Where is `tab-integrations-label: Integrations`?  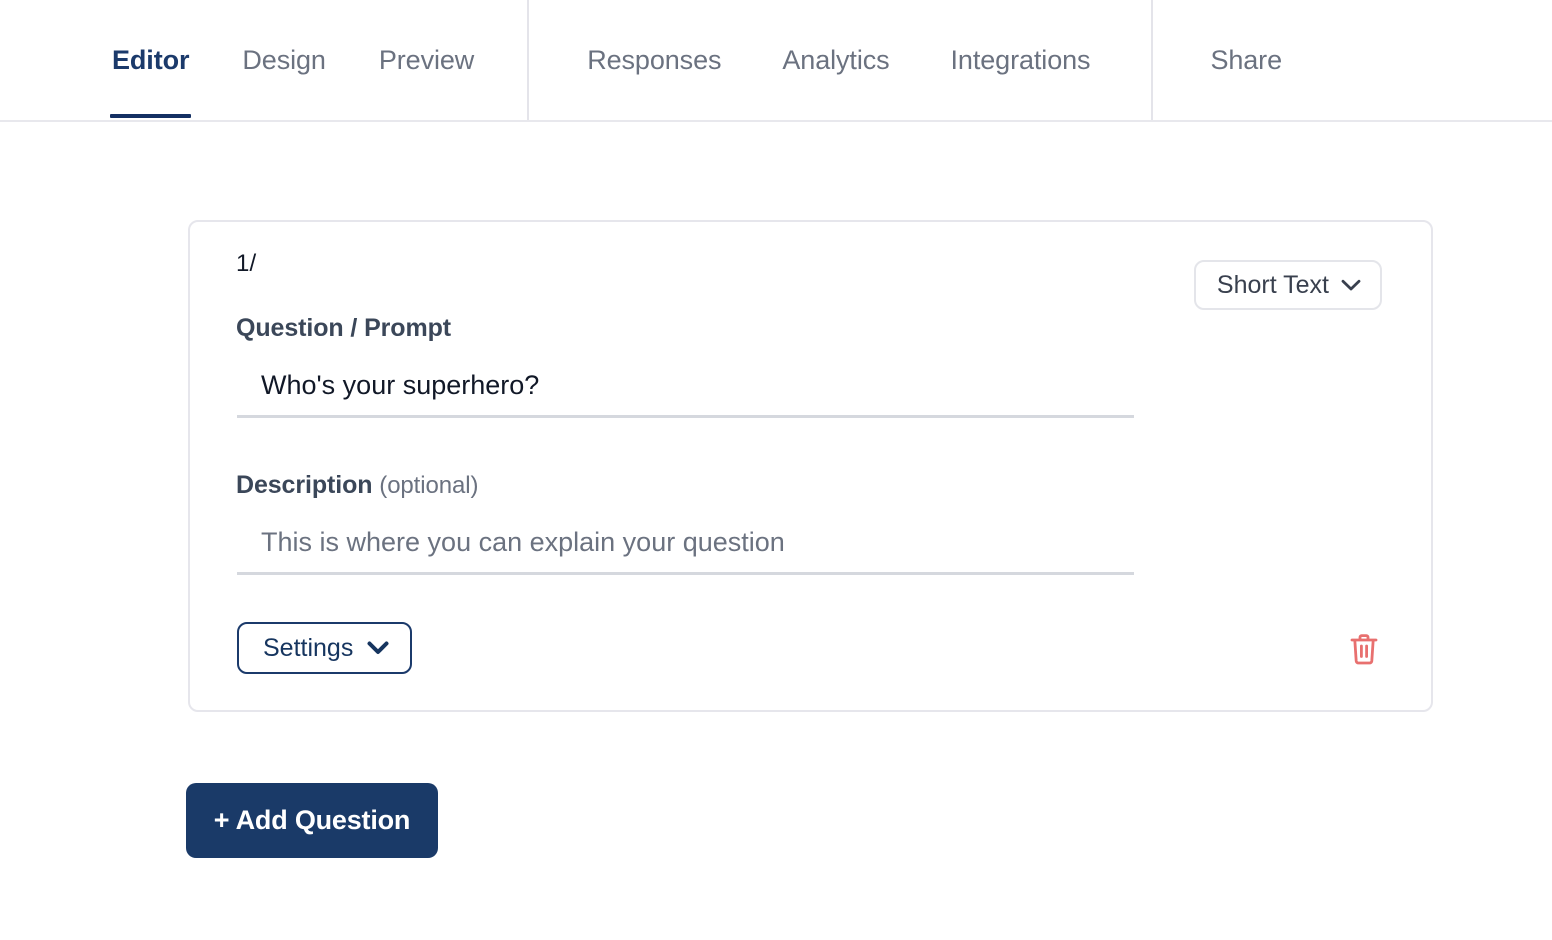
tab-integrations-label: Integrations is located at coordinates (1020, 59).